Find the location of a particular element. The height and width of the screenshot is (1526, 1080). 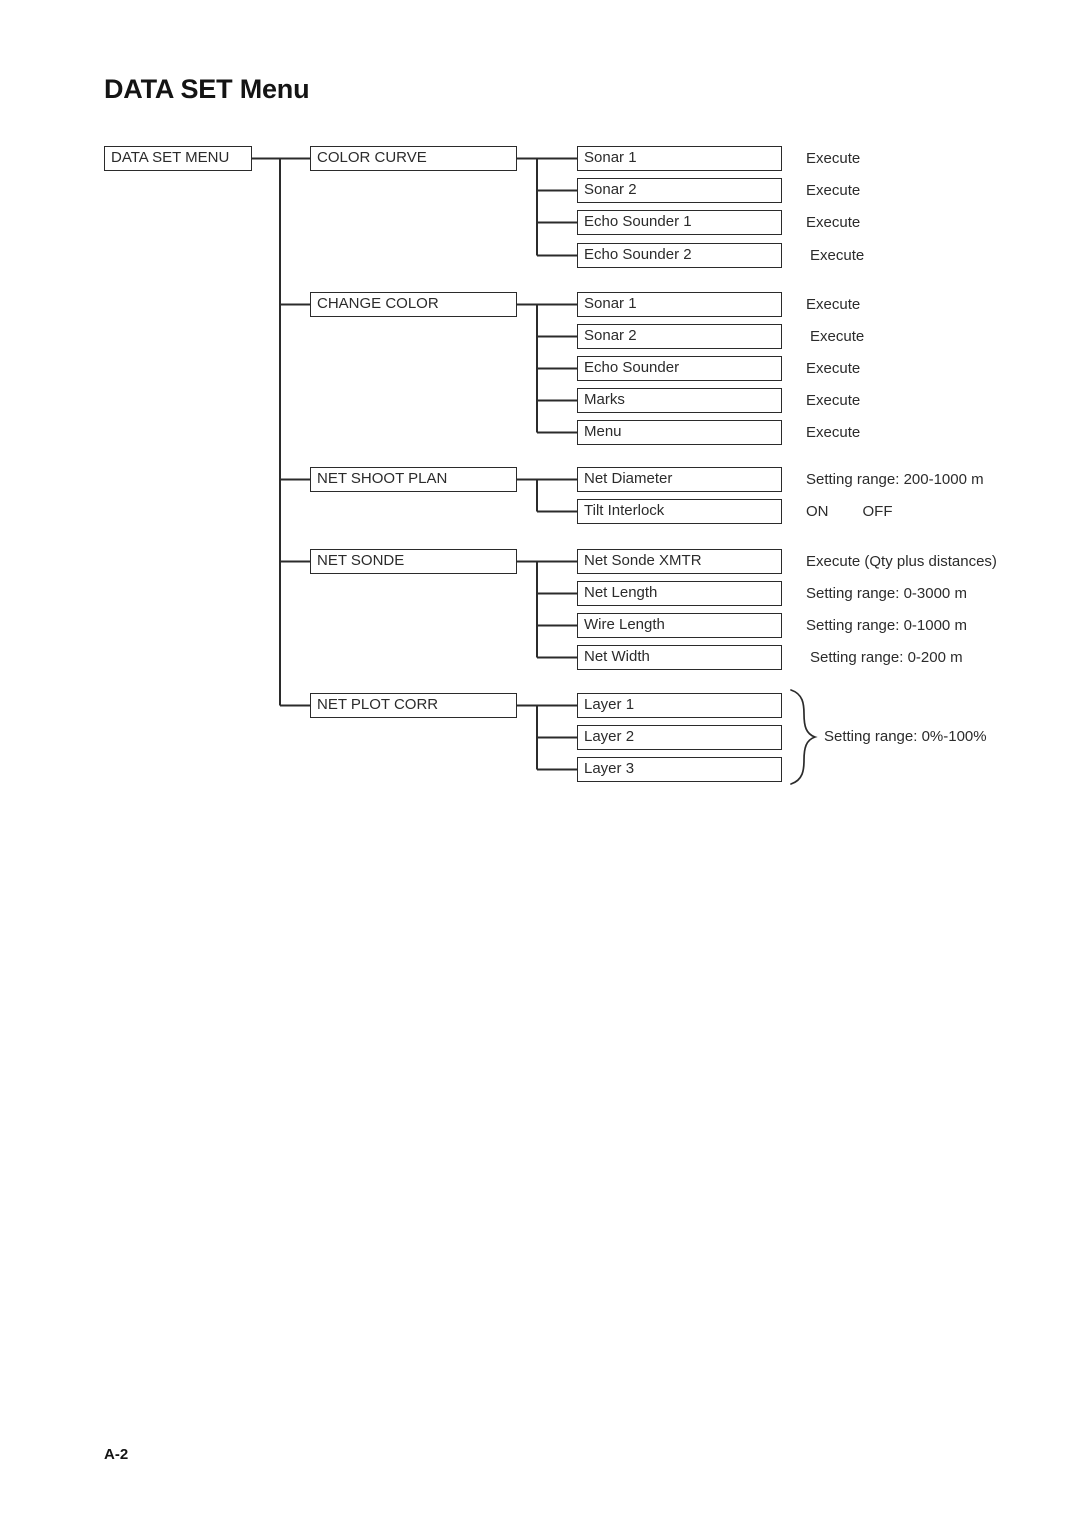

note-net-diameter: Setting range: 200-1000 m is located at coordinates (895, 479).